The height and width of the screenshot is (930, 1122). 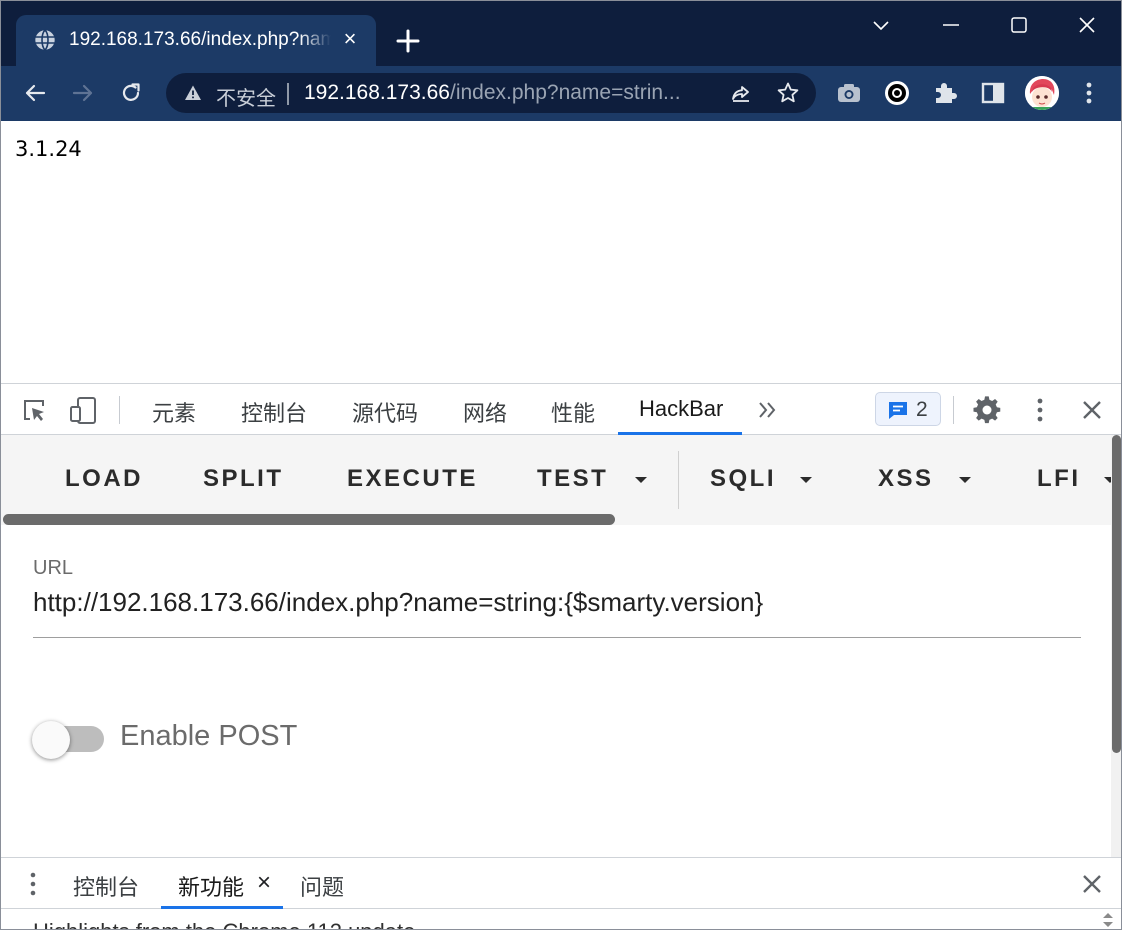 I want to click on chevron-down-icon, so click(x=881, y=26).